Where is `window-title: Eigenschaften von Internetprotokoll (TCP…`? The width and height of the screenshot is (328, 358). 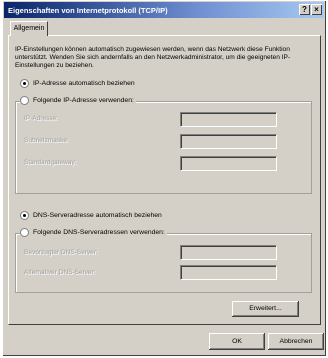 window-title: Eigenschaften von Internetprotokoll (TCP… is located at coordinates (88, 10).